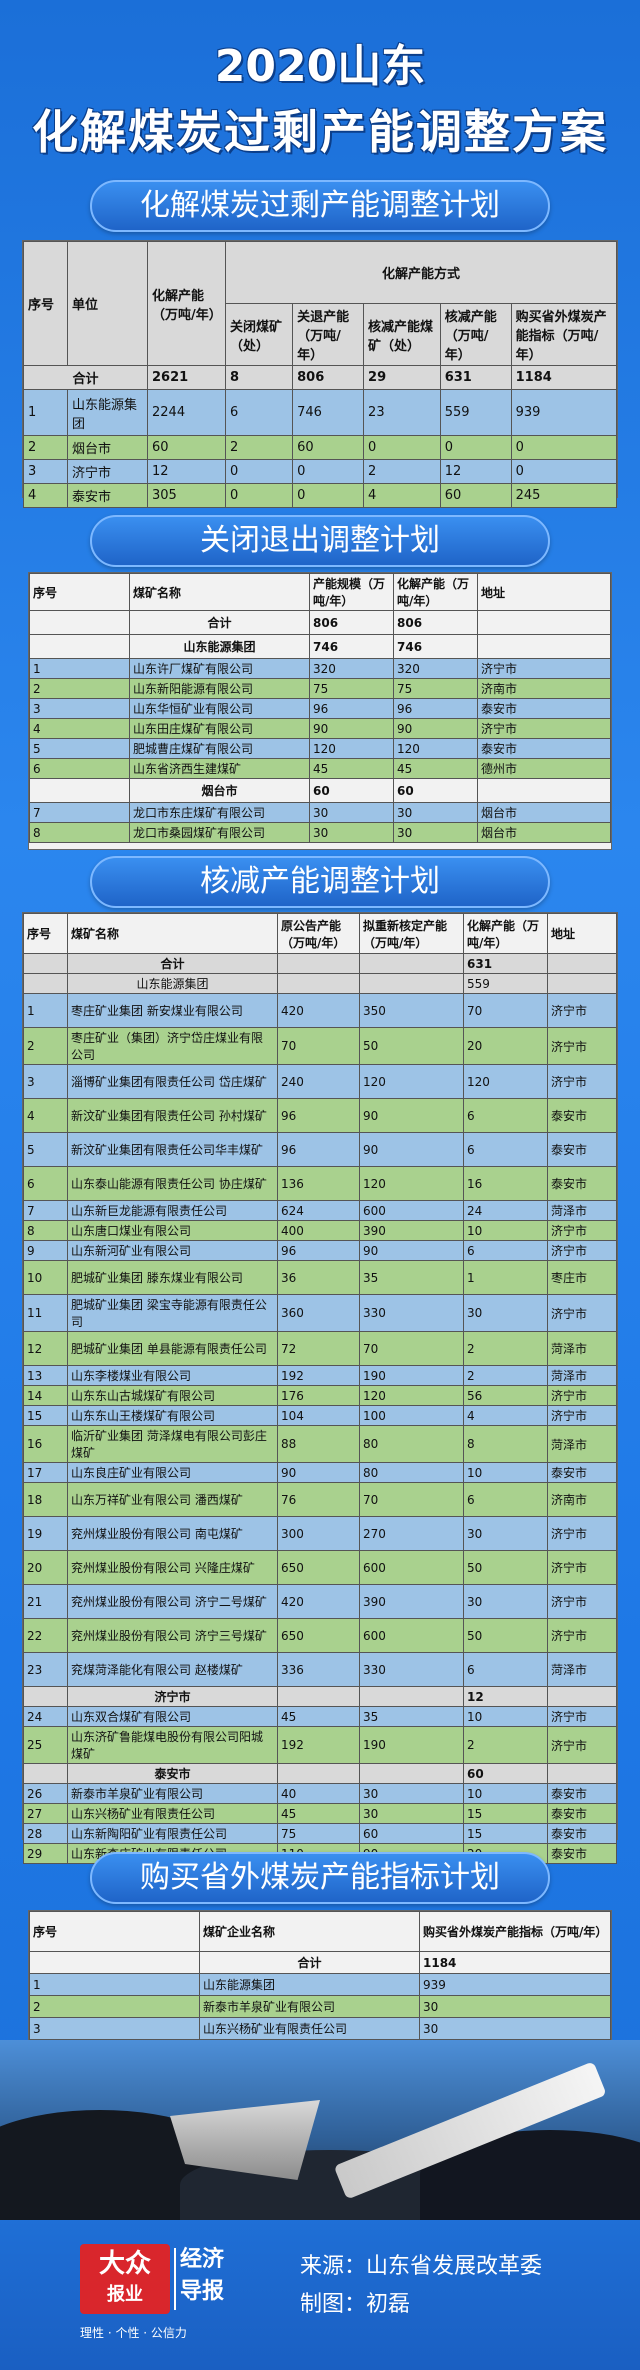  What do you see at coordinates (172, 1395) in the screenshot?
I see `table-cell: 山东东山古城煤矿有限公司` at bounding box center [172, 1395].